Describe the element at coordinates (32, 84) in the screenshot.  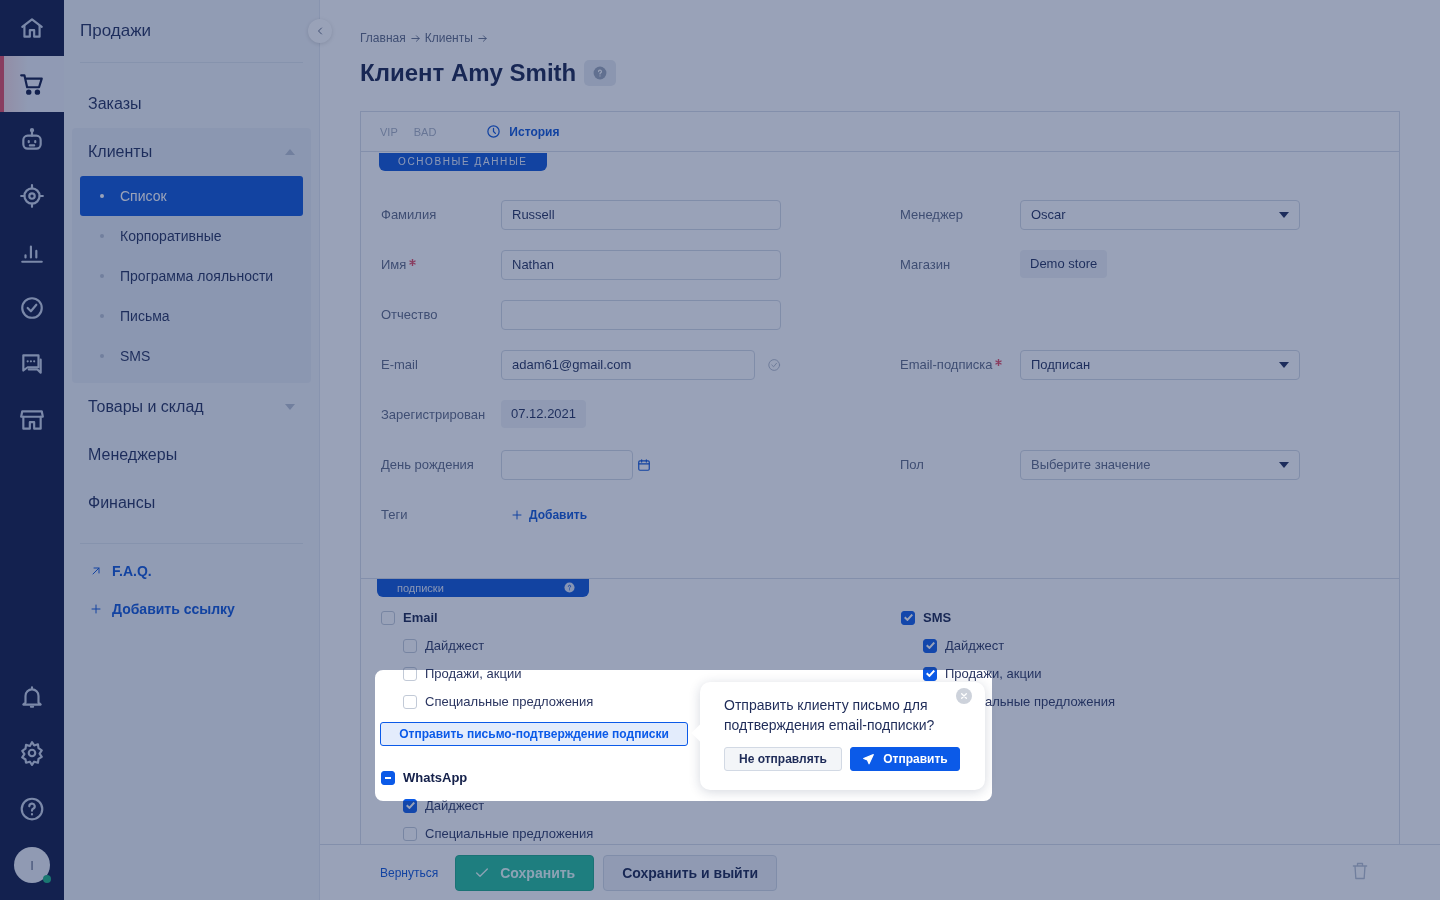
I see `cart-nav-button` at that location.